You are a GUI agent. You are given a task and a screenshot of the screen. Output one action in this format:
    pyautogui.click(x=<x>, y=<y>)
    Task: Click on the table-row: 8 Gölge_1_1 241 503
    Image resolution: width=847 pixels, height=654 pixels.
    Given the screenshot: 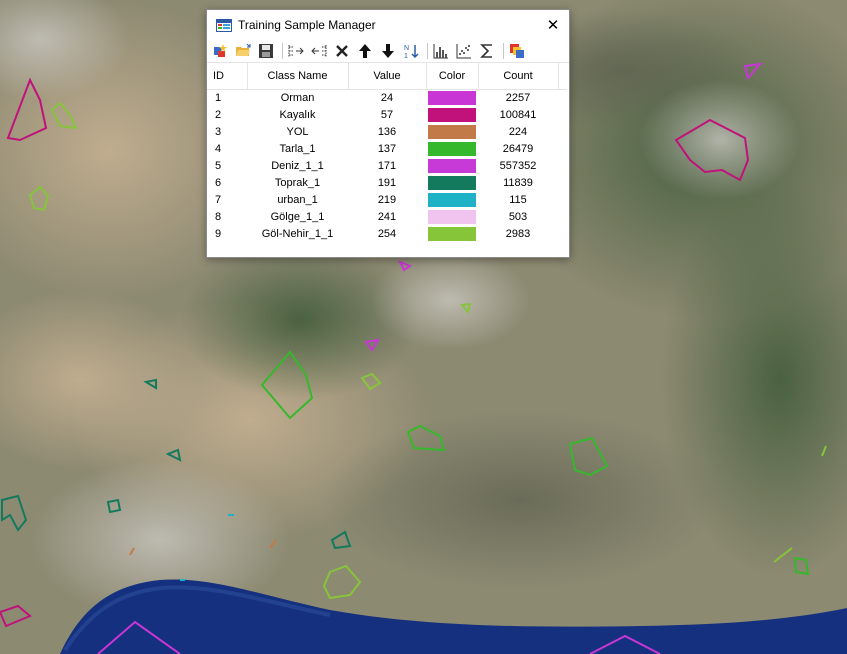 What is the action you would take?
    pyautogui.click(x=387, y=216)
    